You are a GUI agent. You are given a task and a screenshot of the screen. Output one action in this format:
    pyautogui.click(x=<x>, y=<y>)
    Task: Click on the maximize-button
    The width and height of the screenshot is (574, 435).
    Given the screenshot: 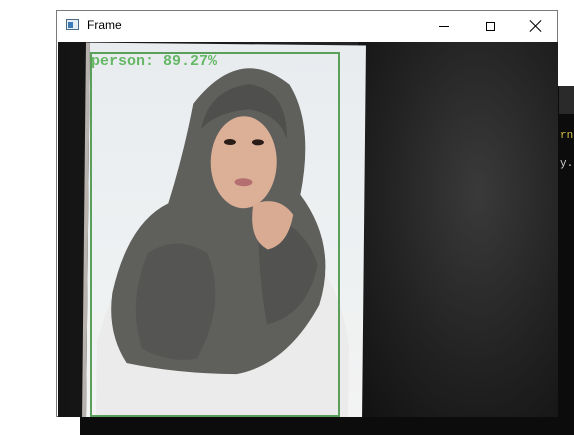 What is the action you would take?
    pyautogui.click(x=490, y=26)
    